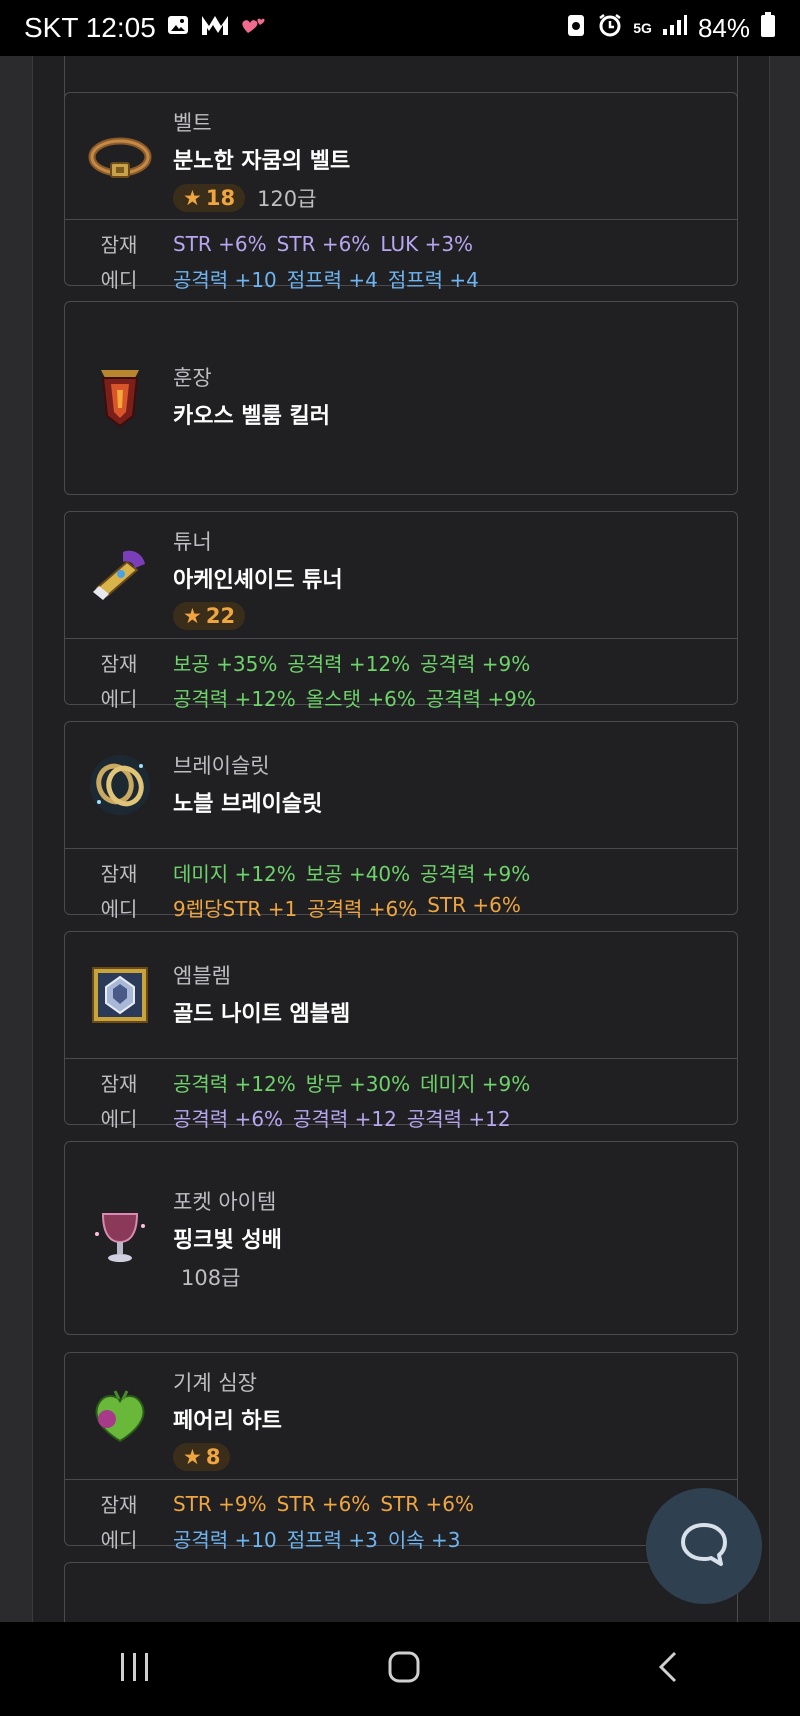 The image size is (800, 1716). I want to click on recent-apps-icon, so click(135, 1669).